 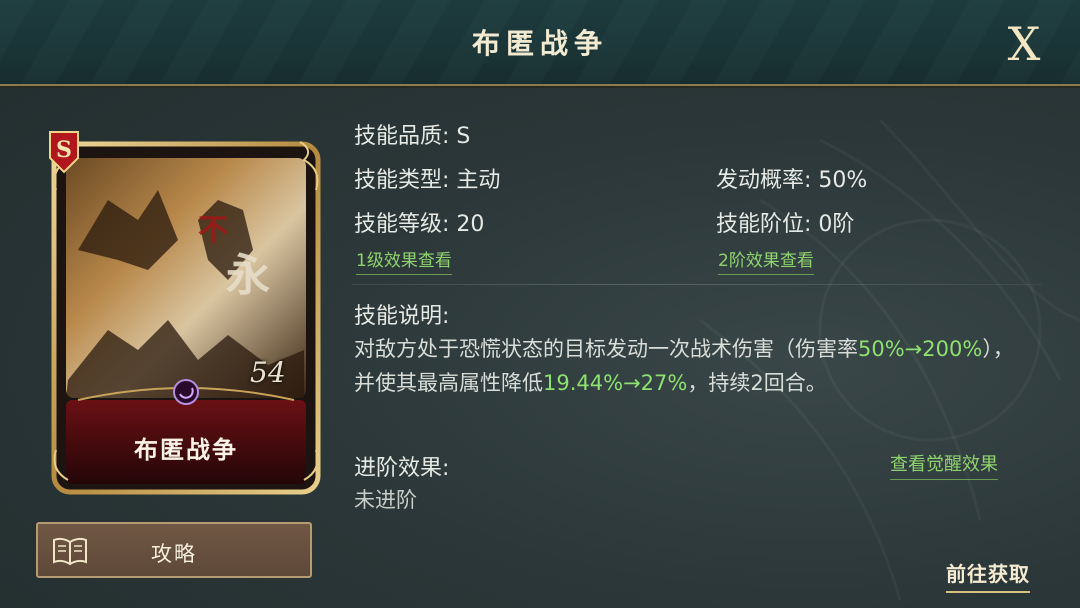 What do you see at coordinates (402, 316) in the screenshot?
I see `description-title: 技能说明:` at bounding box center [402, 316].